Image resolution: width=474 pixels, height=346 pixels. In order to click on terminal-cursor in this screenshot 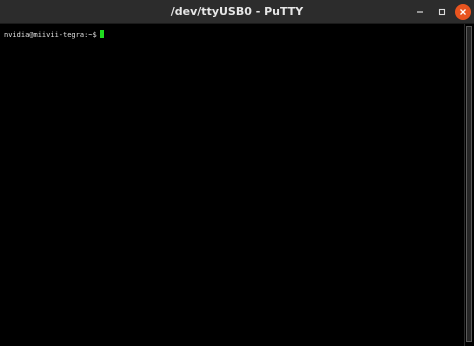, I will do `click(101, 34)`.